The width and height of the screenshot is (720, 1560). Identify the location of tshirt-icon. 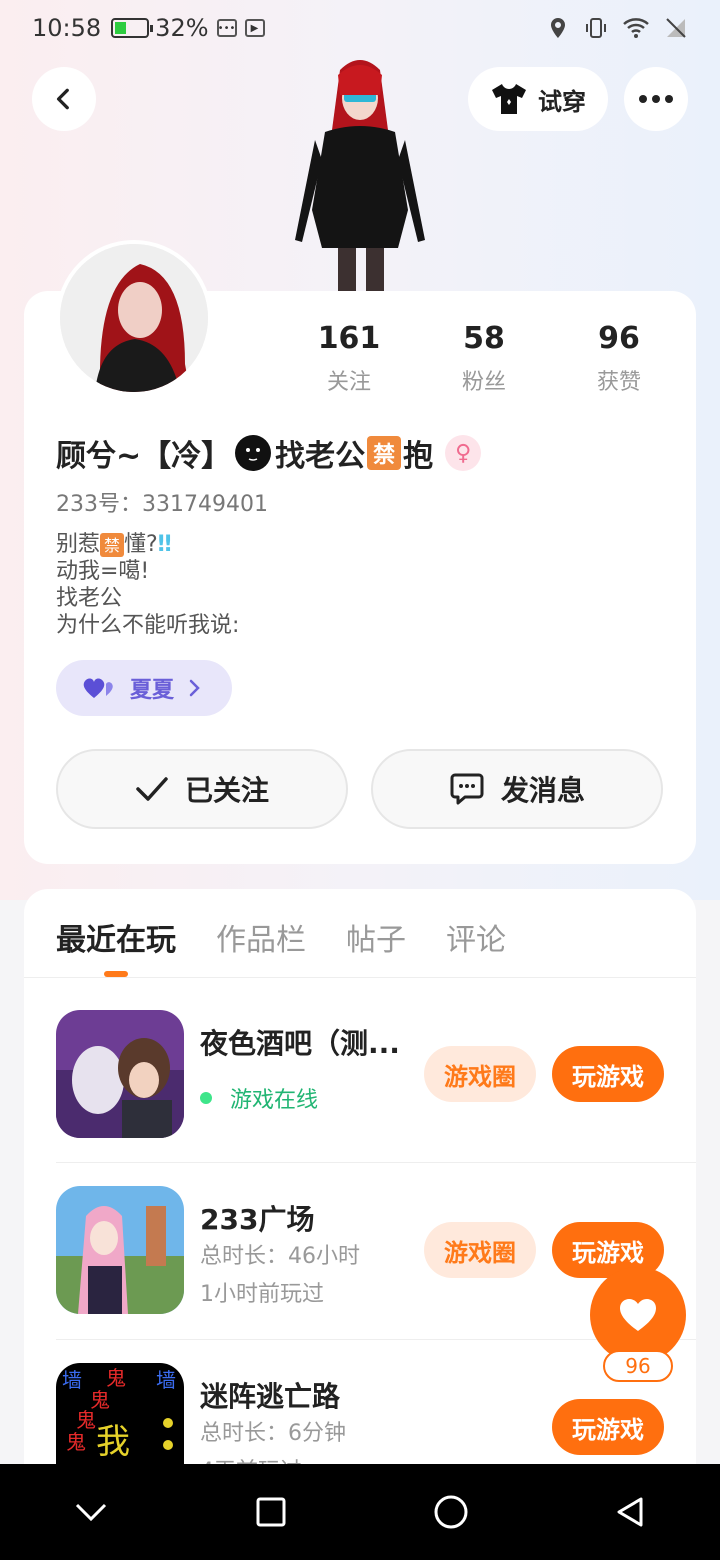
(509, 99).